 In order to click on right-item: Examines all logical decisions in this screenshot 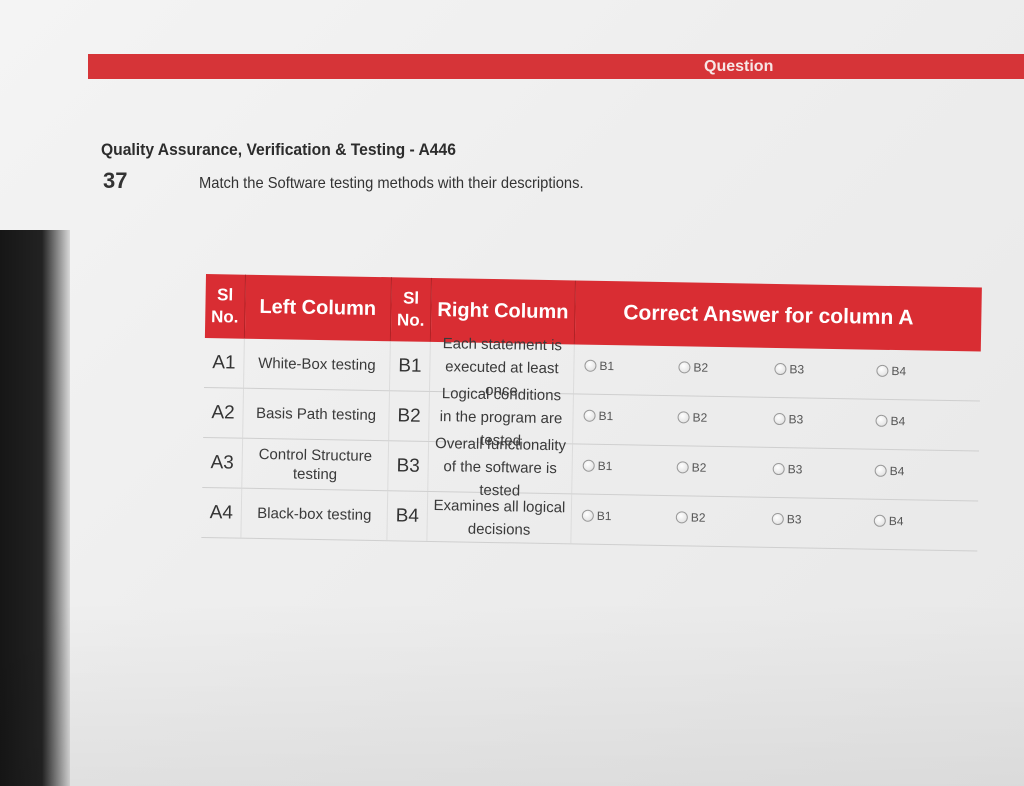, I will do `click(500, 517)`.